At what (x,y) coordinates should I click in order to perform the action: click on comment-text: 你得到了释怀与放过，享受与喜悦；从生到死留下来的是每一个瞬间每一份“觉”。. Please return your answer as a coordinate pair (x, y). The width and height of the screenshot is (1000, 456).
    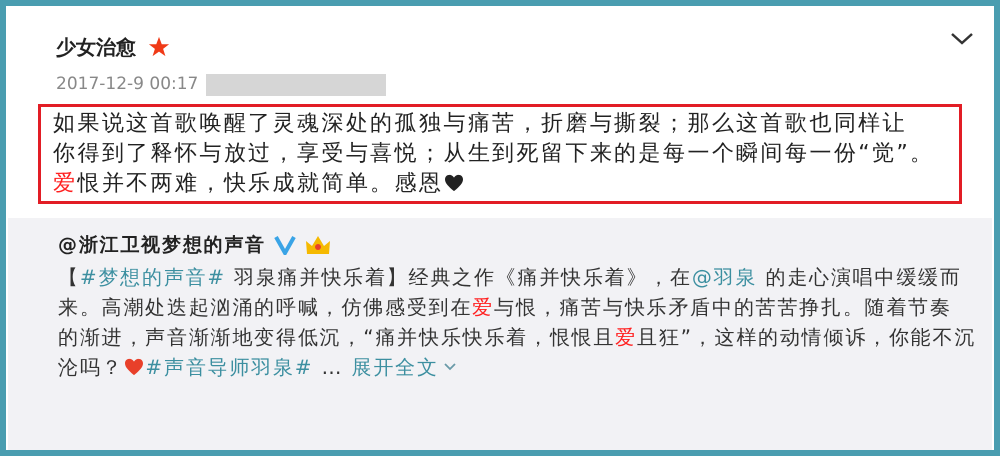
    Looking at the image, I should click on (494, 154).